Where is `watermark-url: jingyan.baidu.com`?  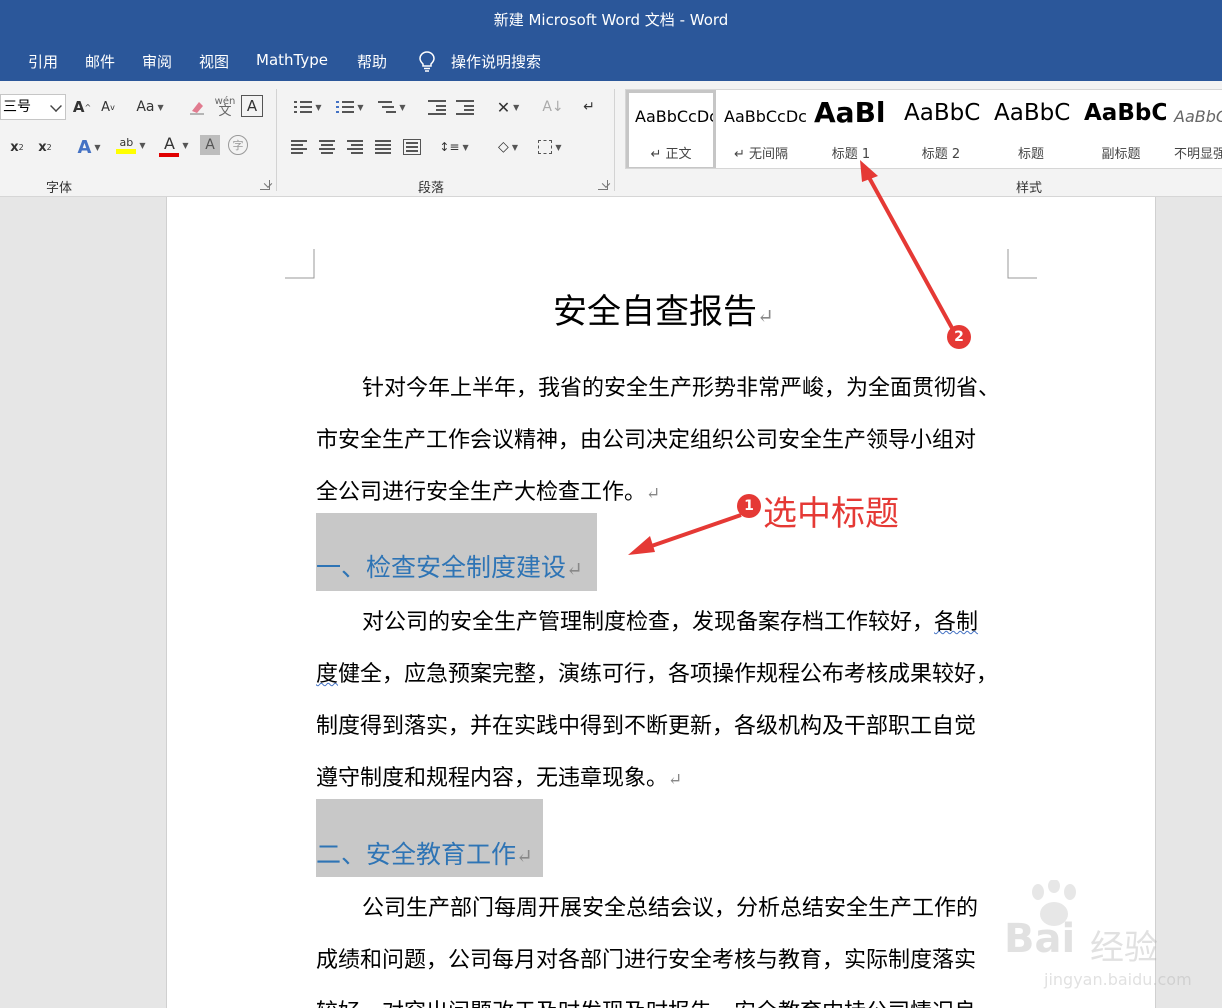 watermark-url: jingyan.baidu.com is located at coordinates (1118, 979).